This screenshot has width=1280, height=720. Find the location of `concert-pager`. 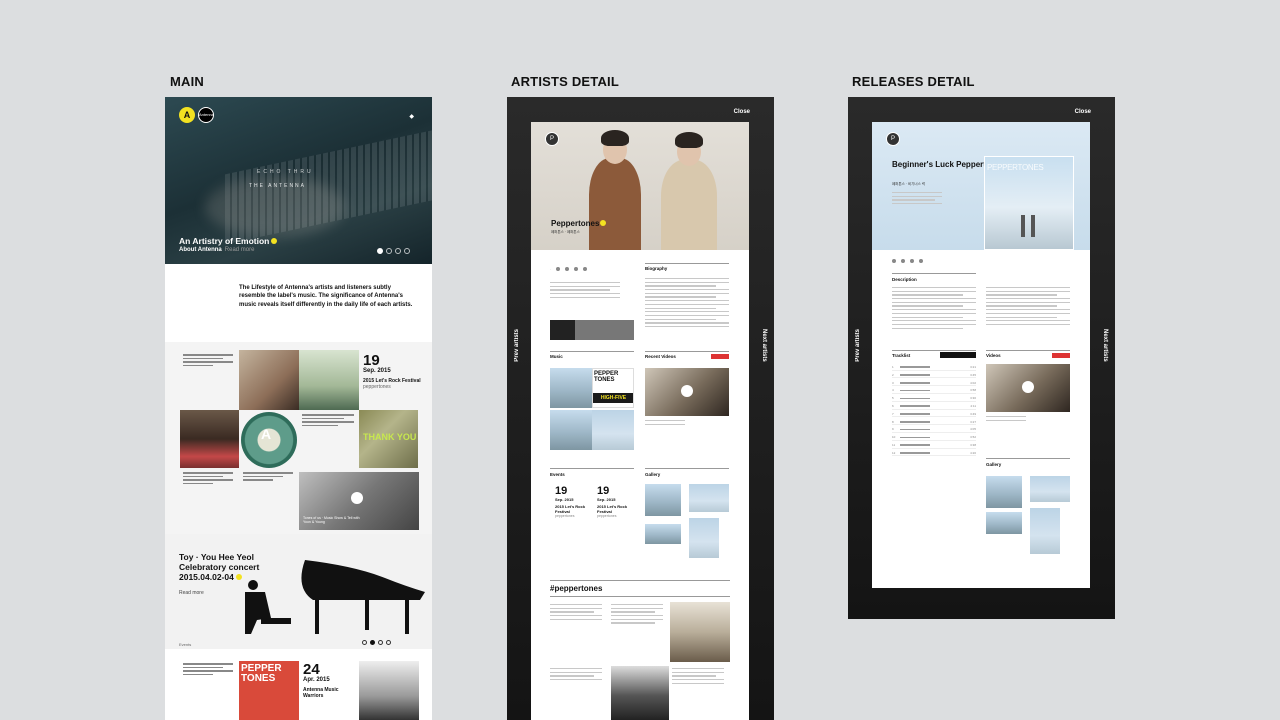

concert-pager is located at coordinates (376, 642).